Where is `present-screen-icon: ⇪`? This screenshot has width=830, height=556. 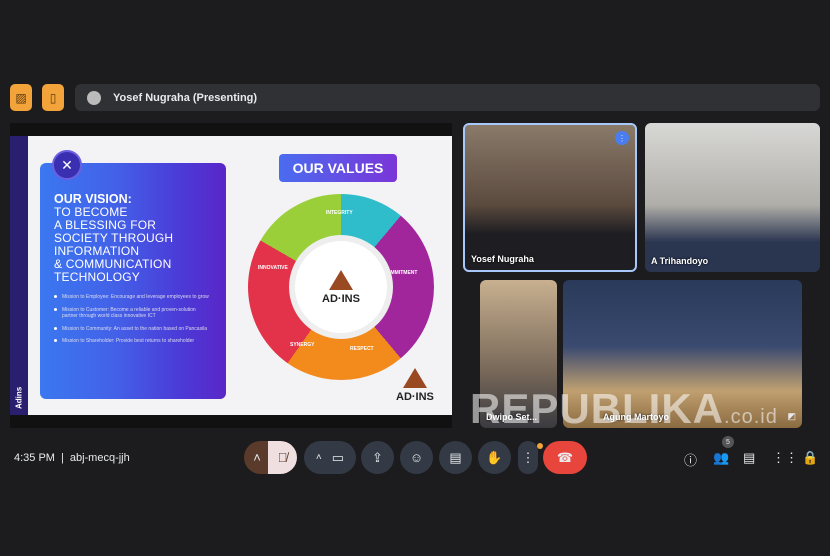 present-screen-icon: ⇪ is located at coordinates (377, 457).